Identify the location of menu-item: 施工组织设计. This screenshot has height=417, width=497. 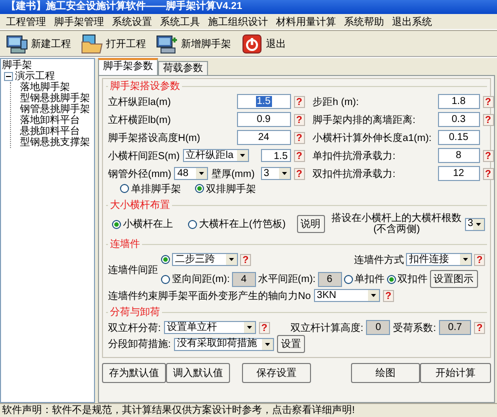
(238, 21).